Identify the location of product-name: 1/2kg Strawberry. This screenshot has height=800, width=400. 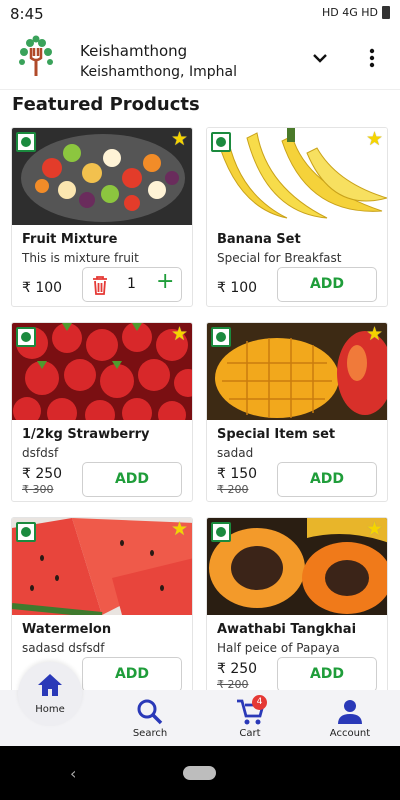
(86, 434).